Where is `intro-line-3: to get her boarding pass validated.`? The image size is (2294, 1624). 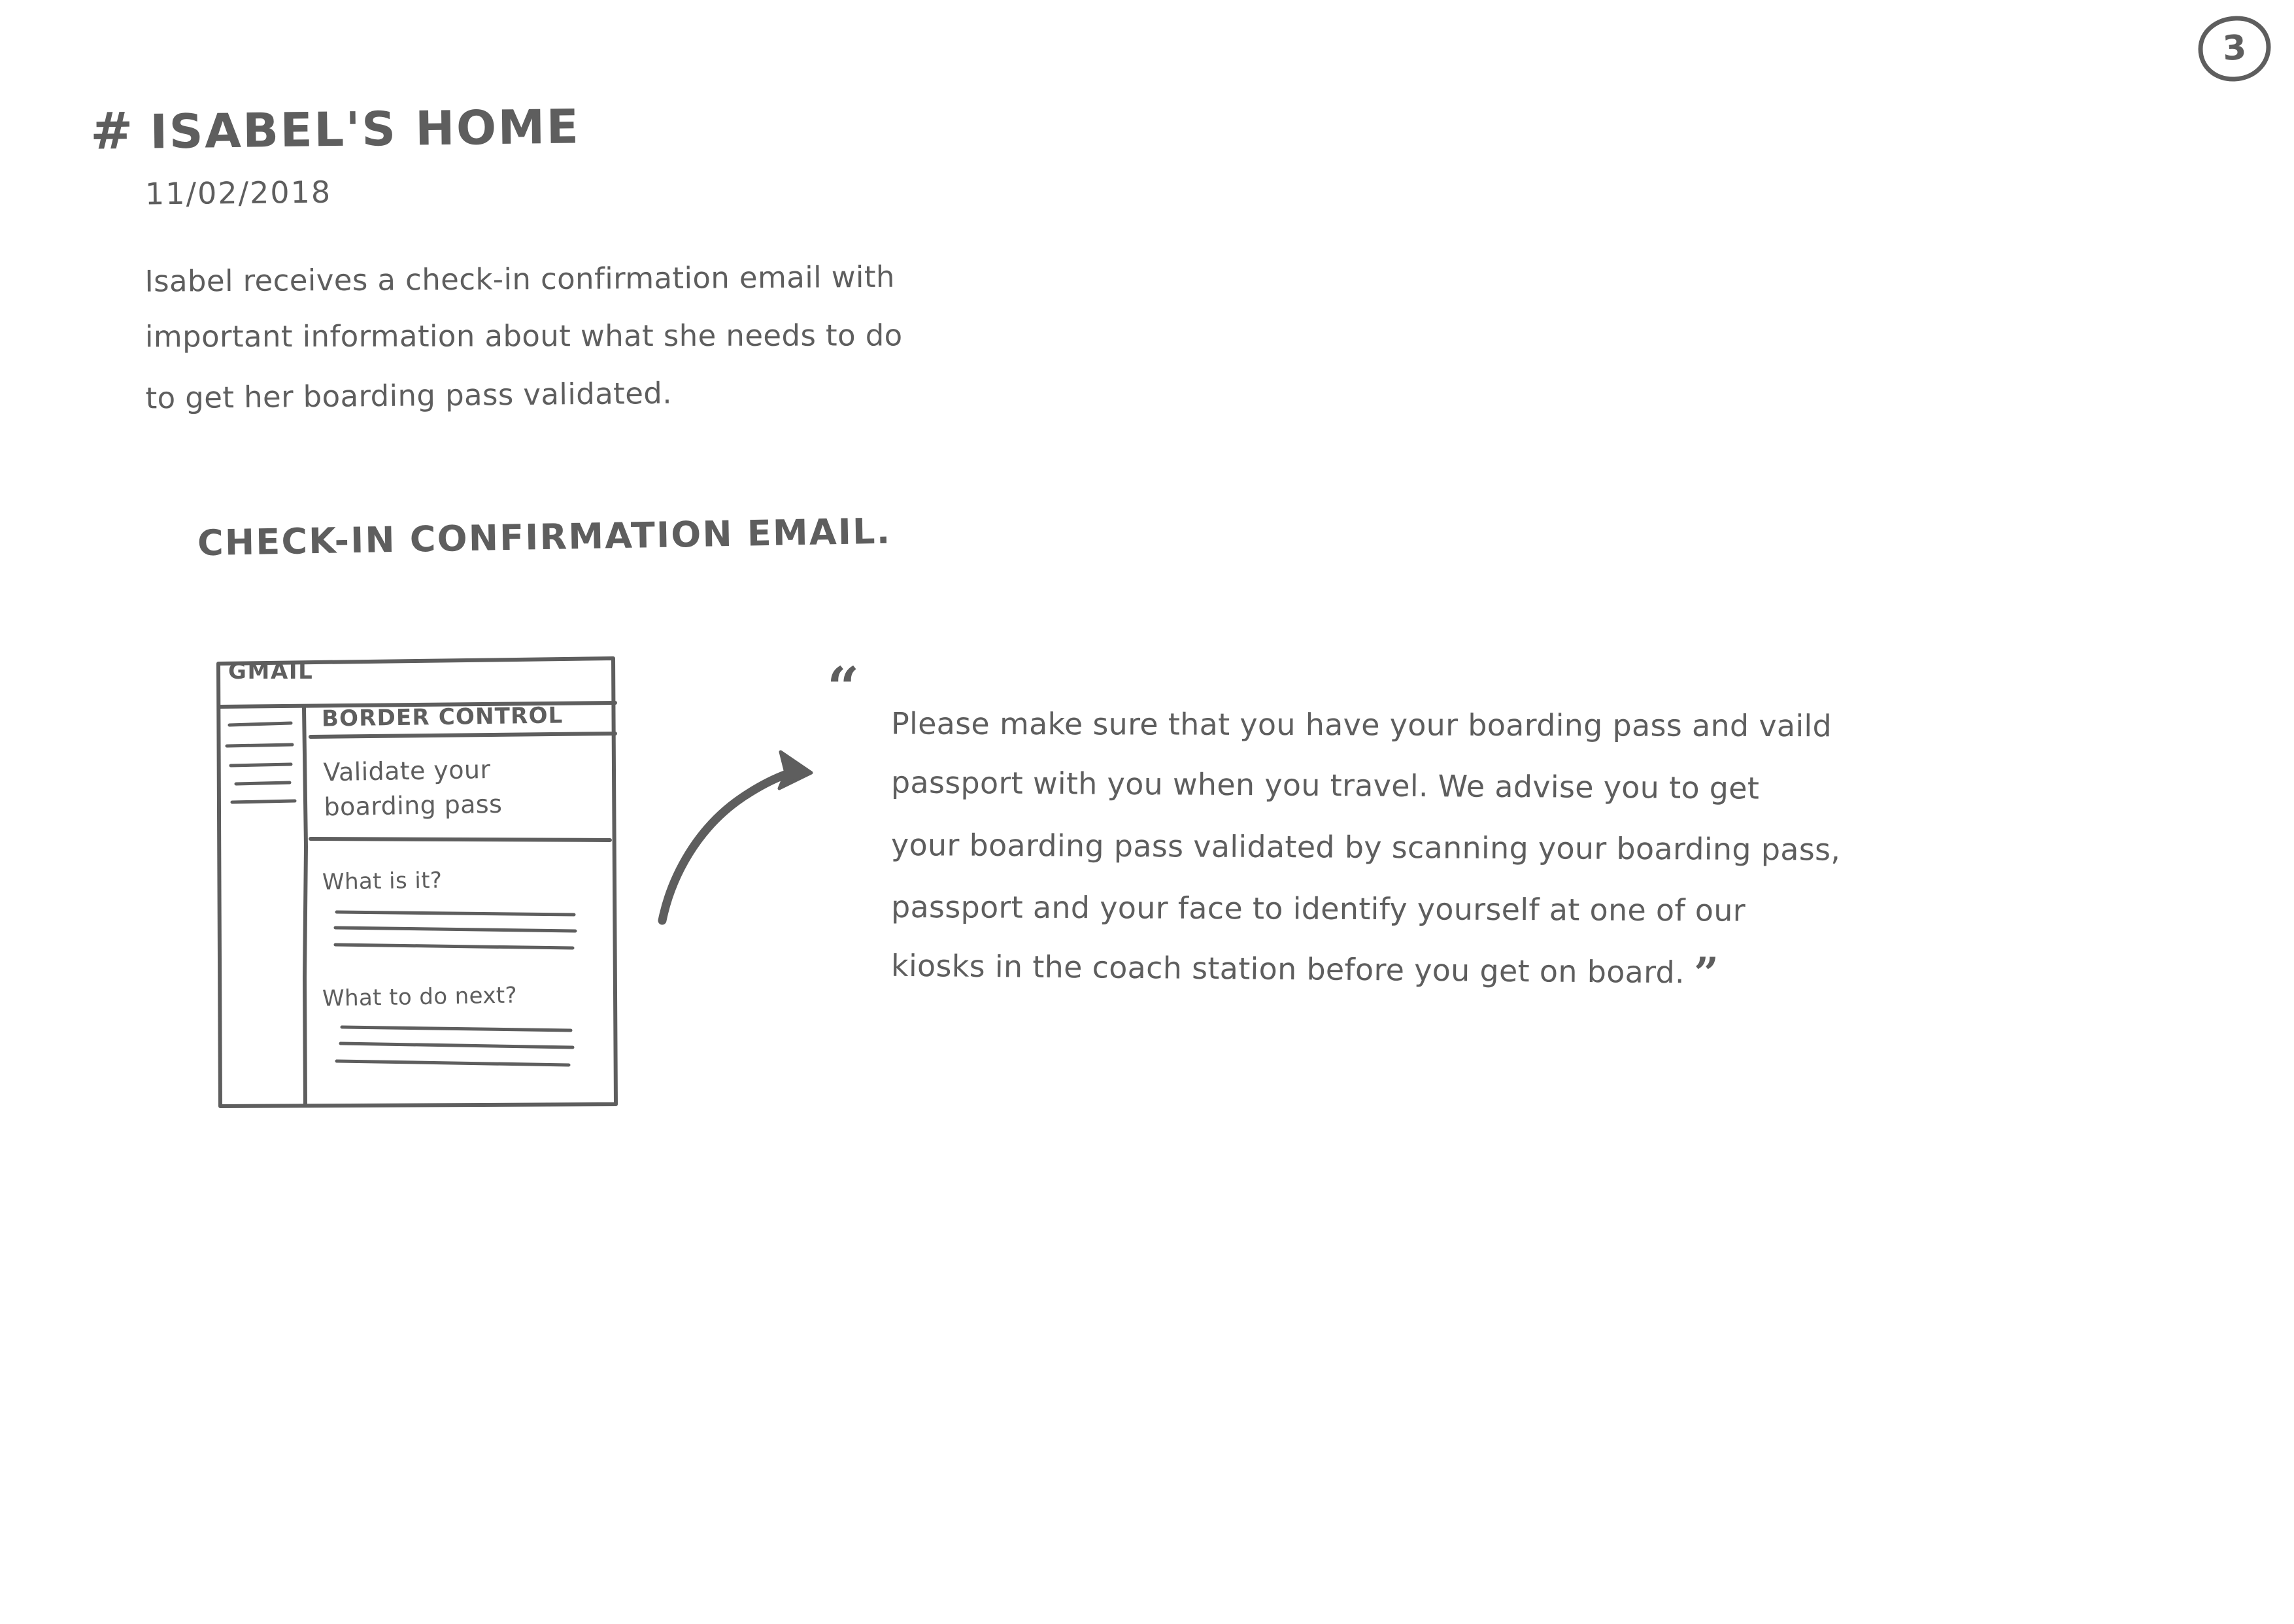
intro-line-3: to get her boarding pass validated. is located at coordinates (409, 395).